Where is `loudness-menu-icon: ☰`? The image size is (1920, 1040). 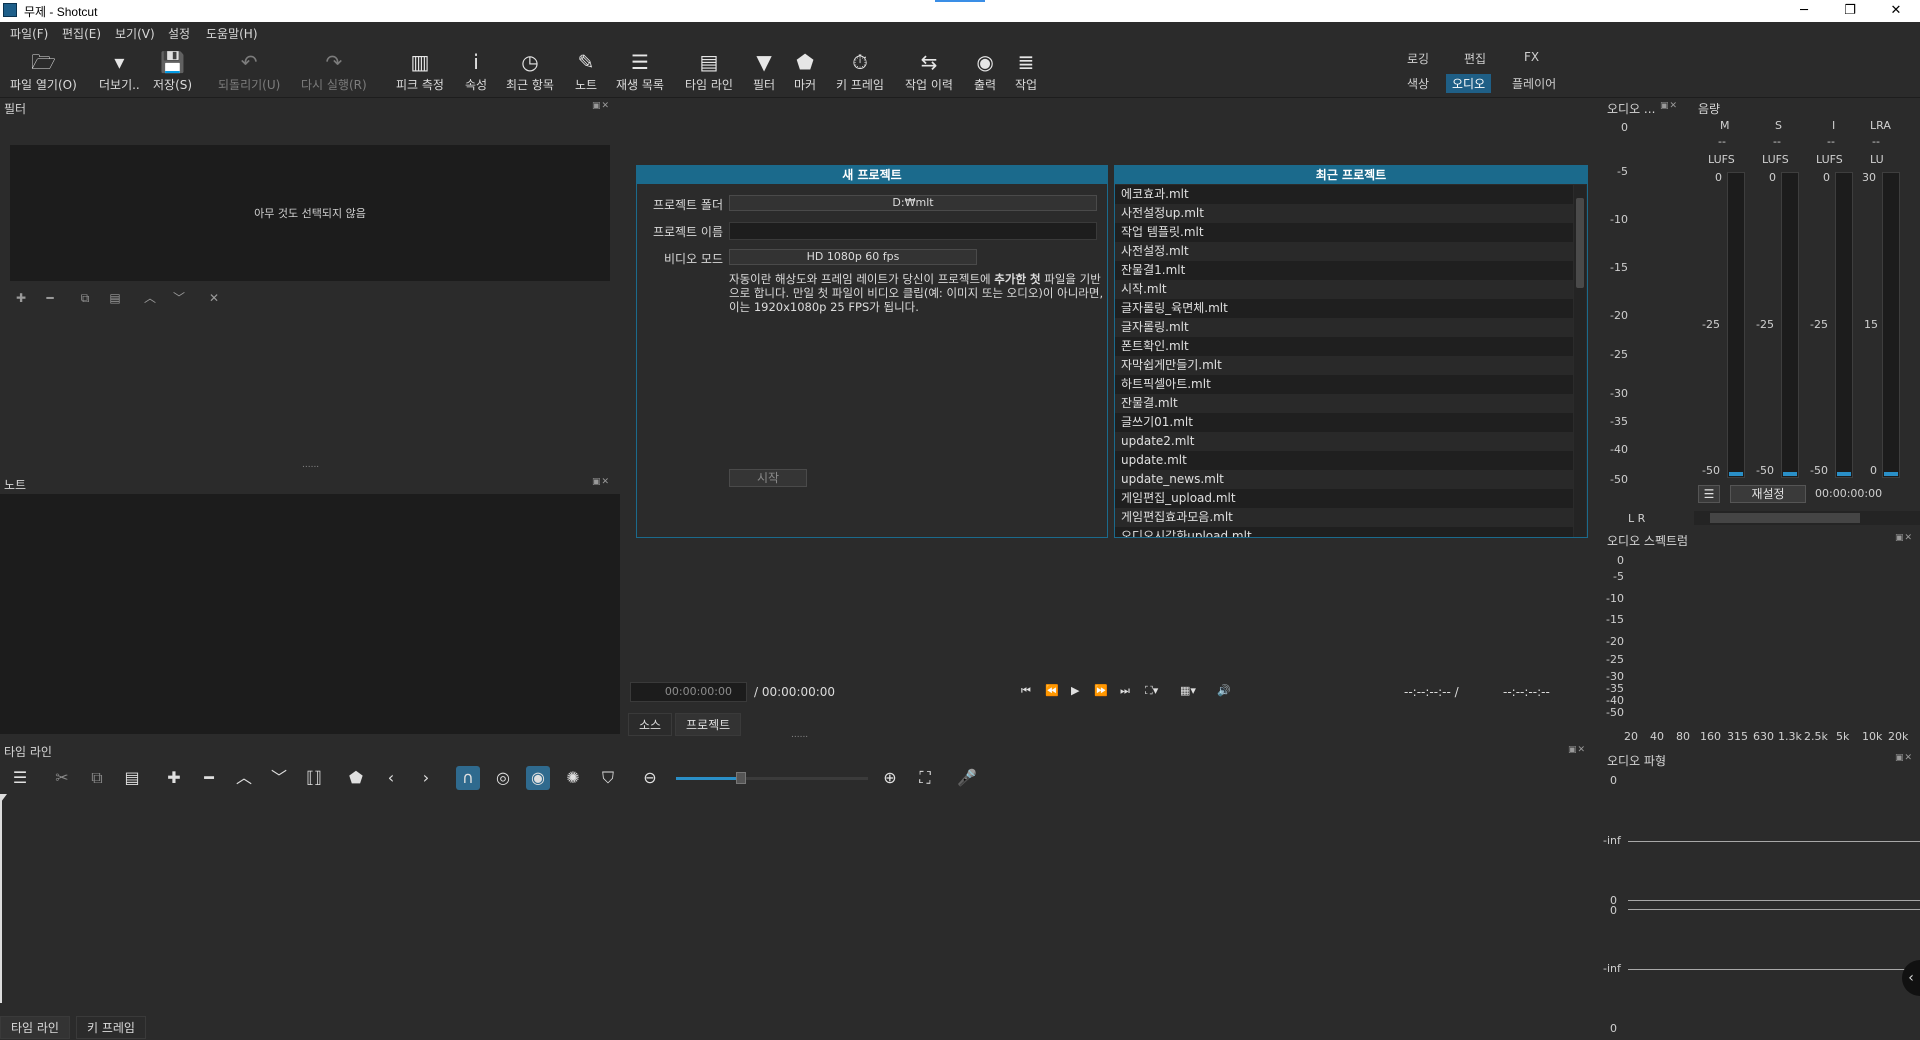 loudness-menu-icon: ☰ is located at coordinates (1709, 494).